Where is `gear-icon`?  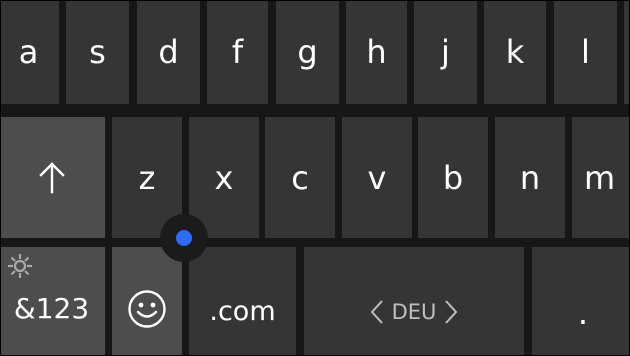
gear-icon is located at coordinates (20, 266).